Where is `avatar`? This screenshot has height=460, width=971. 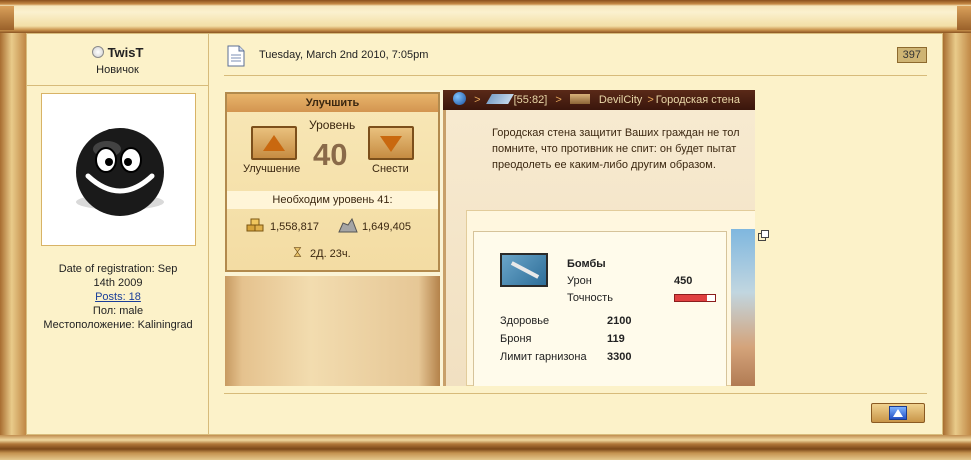 avatar is located at coordinates (118, 169).